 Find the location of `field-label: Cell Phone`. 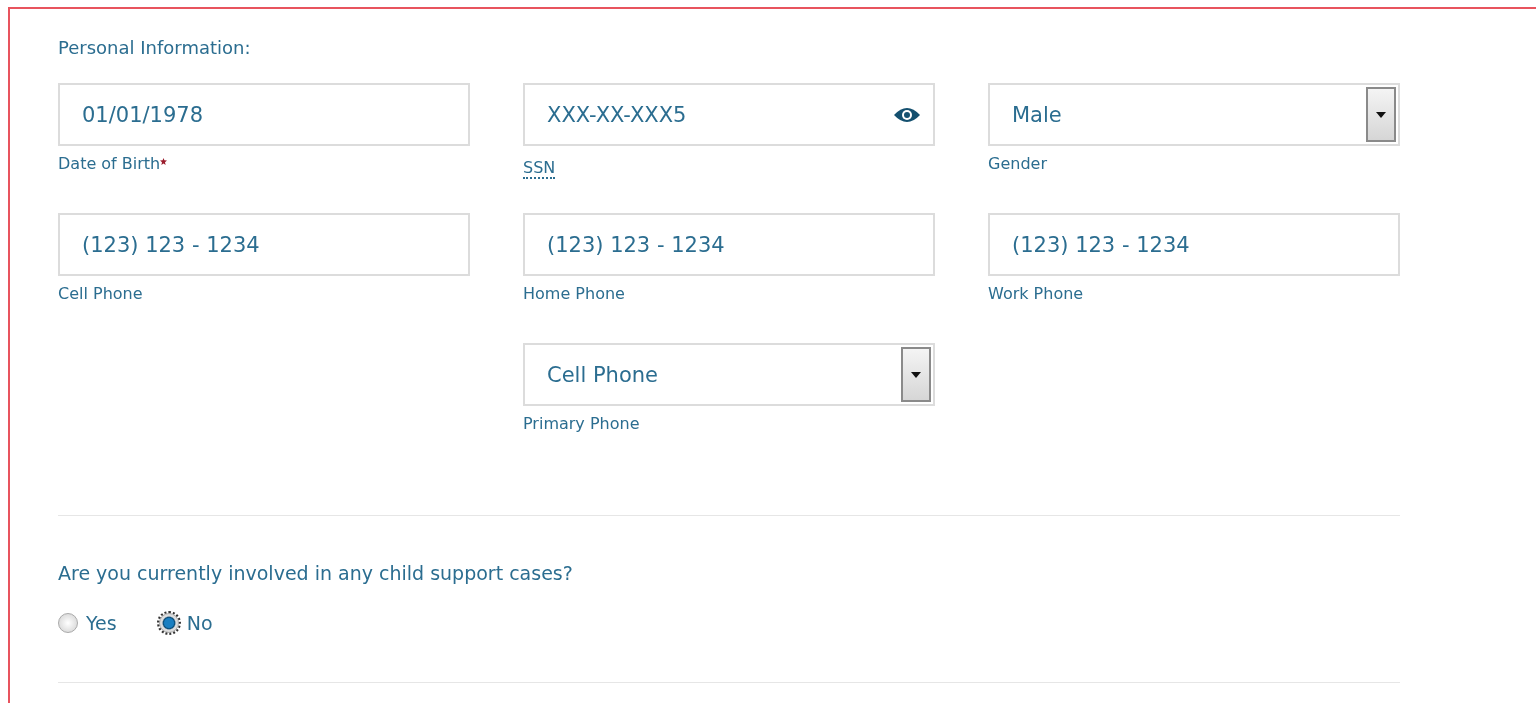

field-label: Cell Phone is located at coordinates (100, 293).